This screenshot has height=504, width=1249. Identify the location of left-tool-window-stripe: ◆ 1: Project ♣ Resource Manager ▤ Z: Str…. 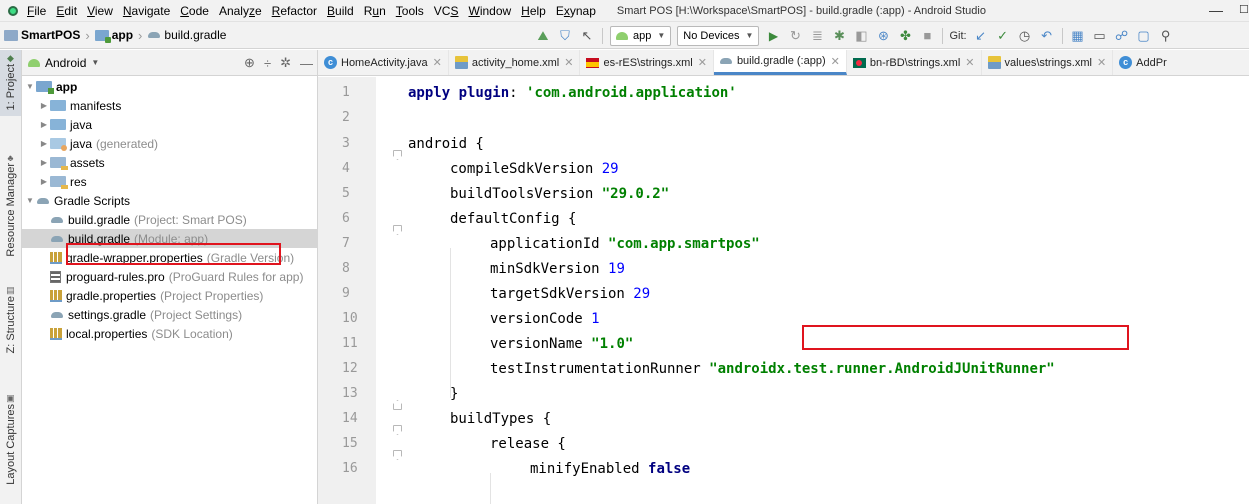
(11, 277).